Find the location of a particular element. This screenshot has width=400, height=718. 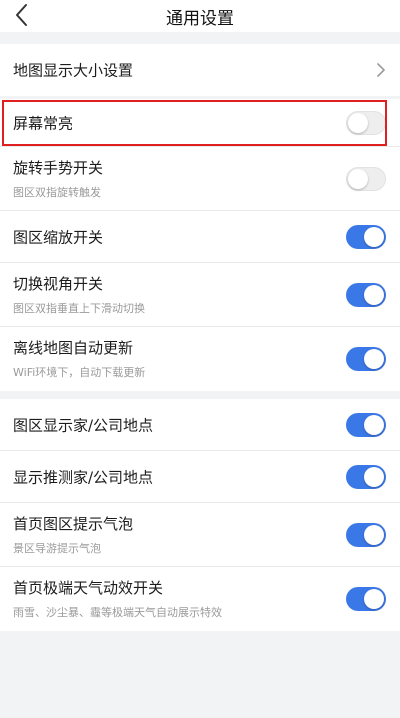

screen-on-toggle is located at coordinates (366, 122).